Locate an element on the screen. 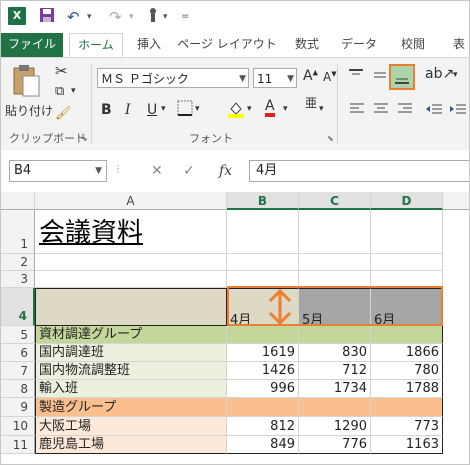  row-header-selected: 4 is located at coordinates (18, 307).